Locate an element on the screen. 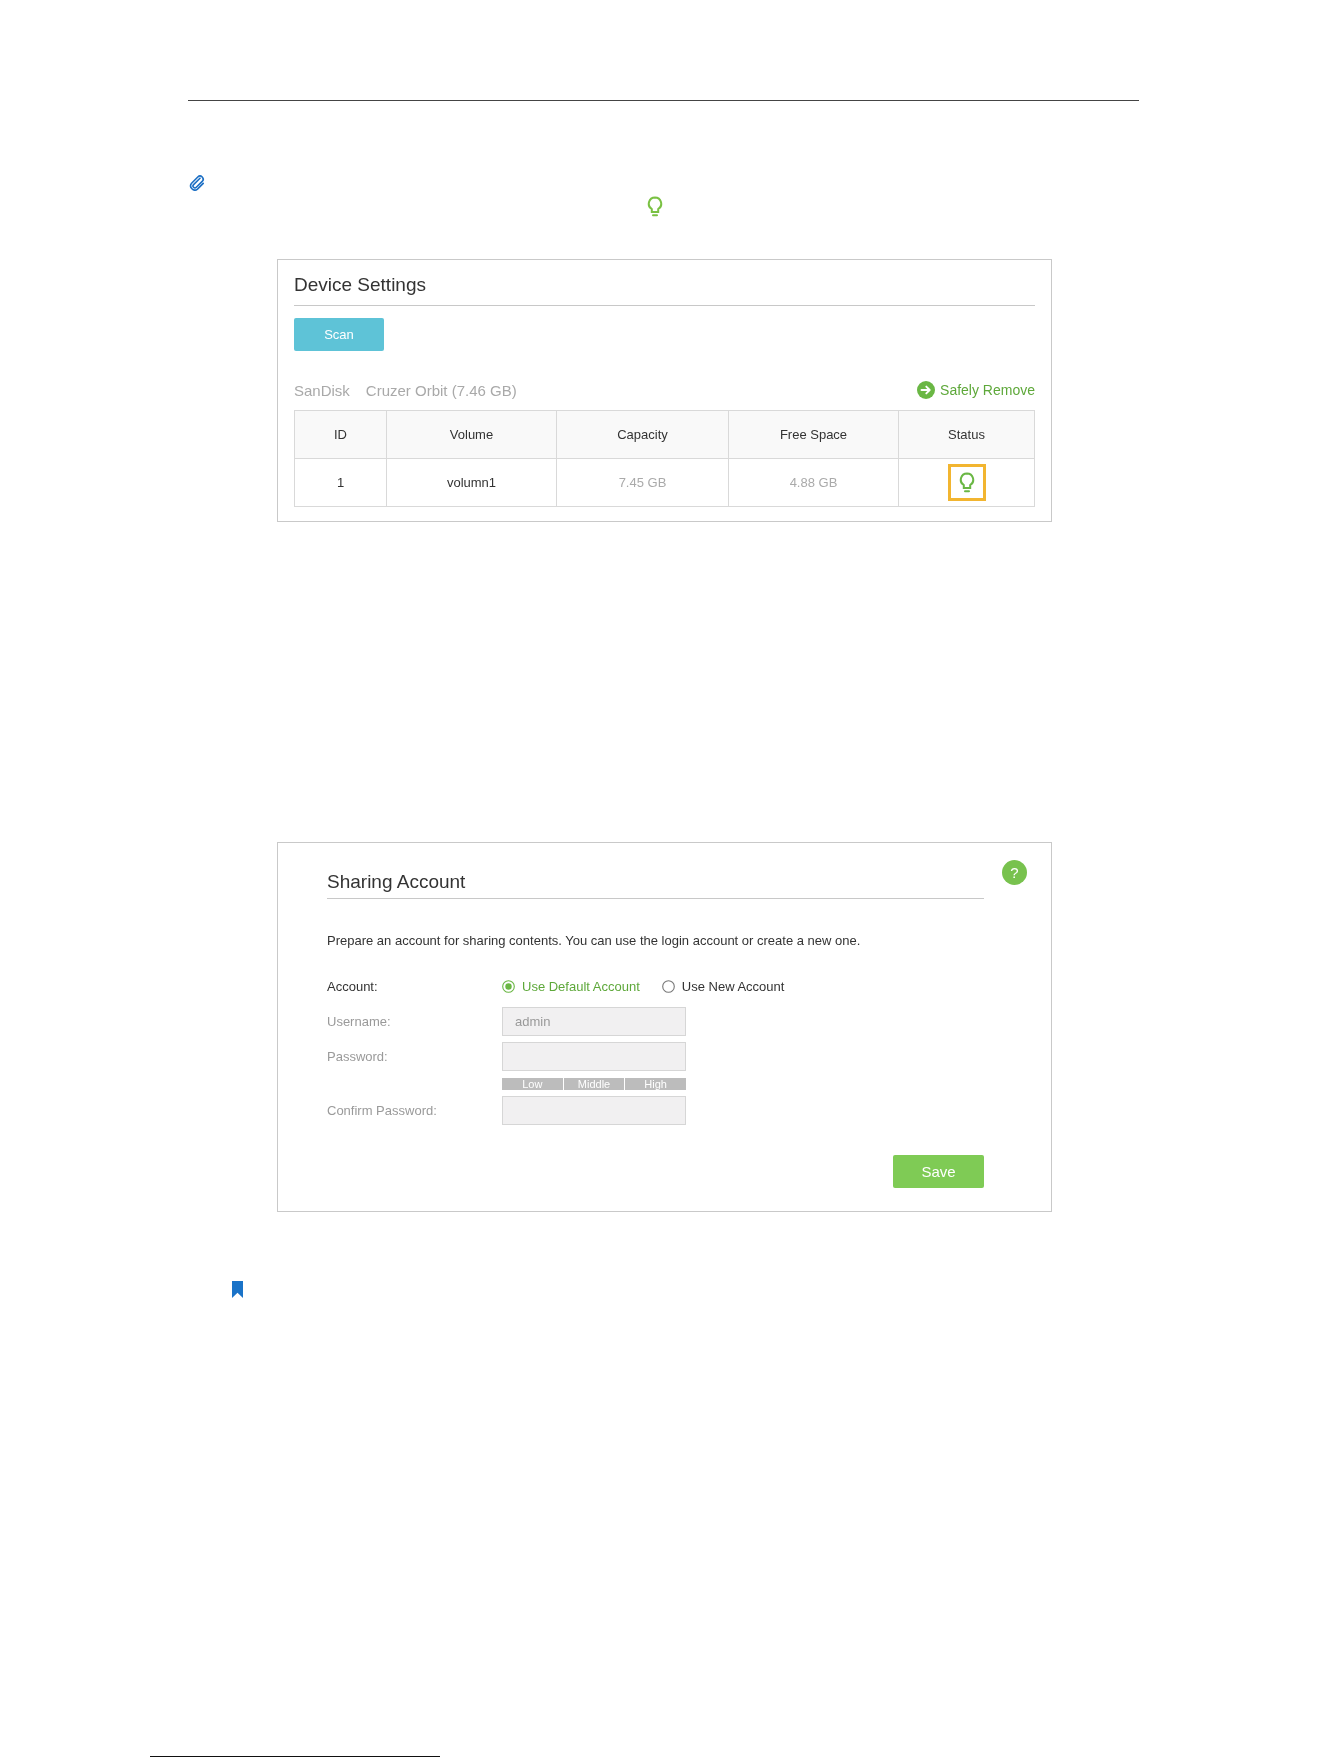  device-model: Cruzer Orbit (7.46 GB) is located at coordinates (441, 390).